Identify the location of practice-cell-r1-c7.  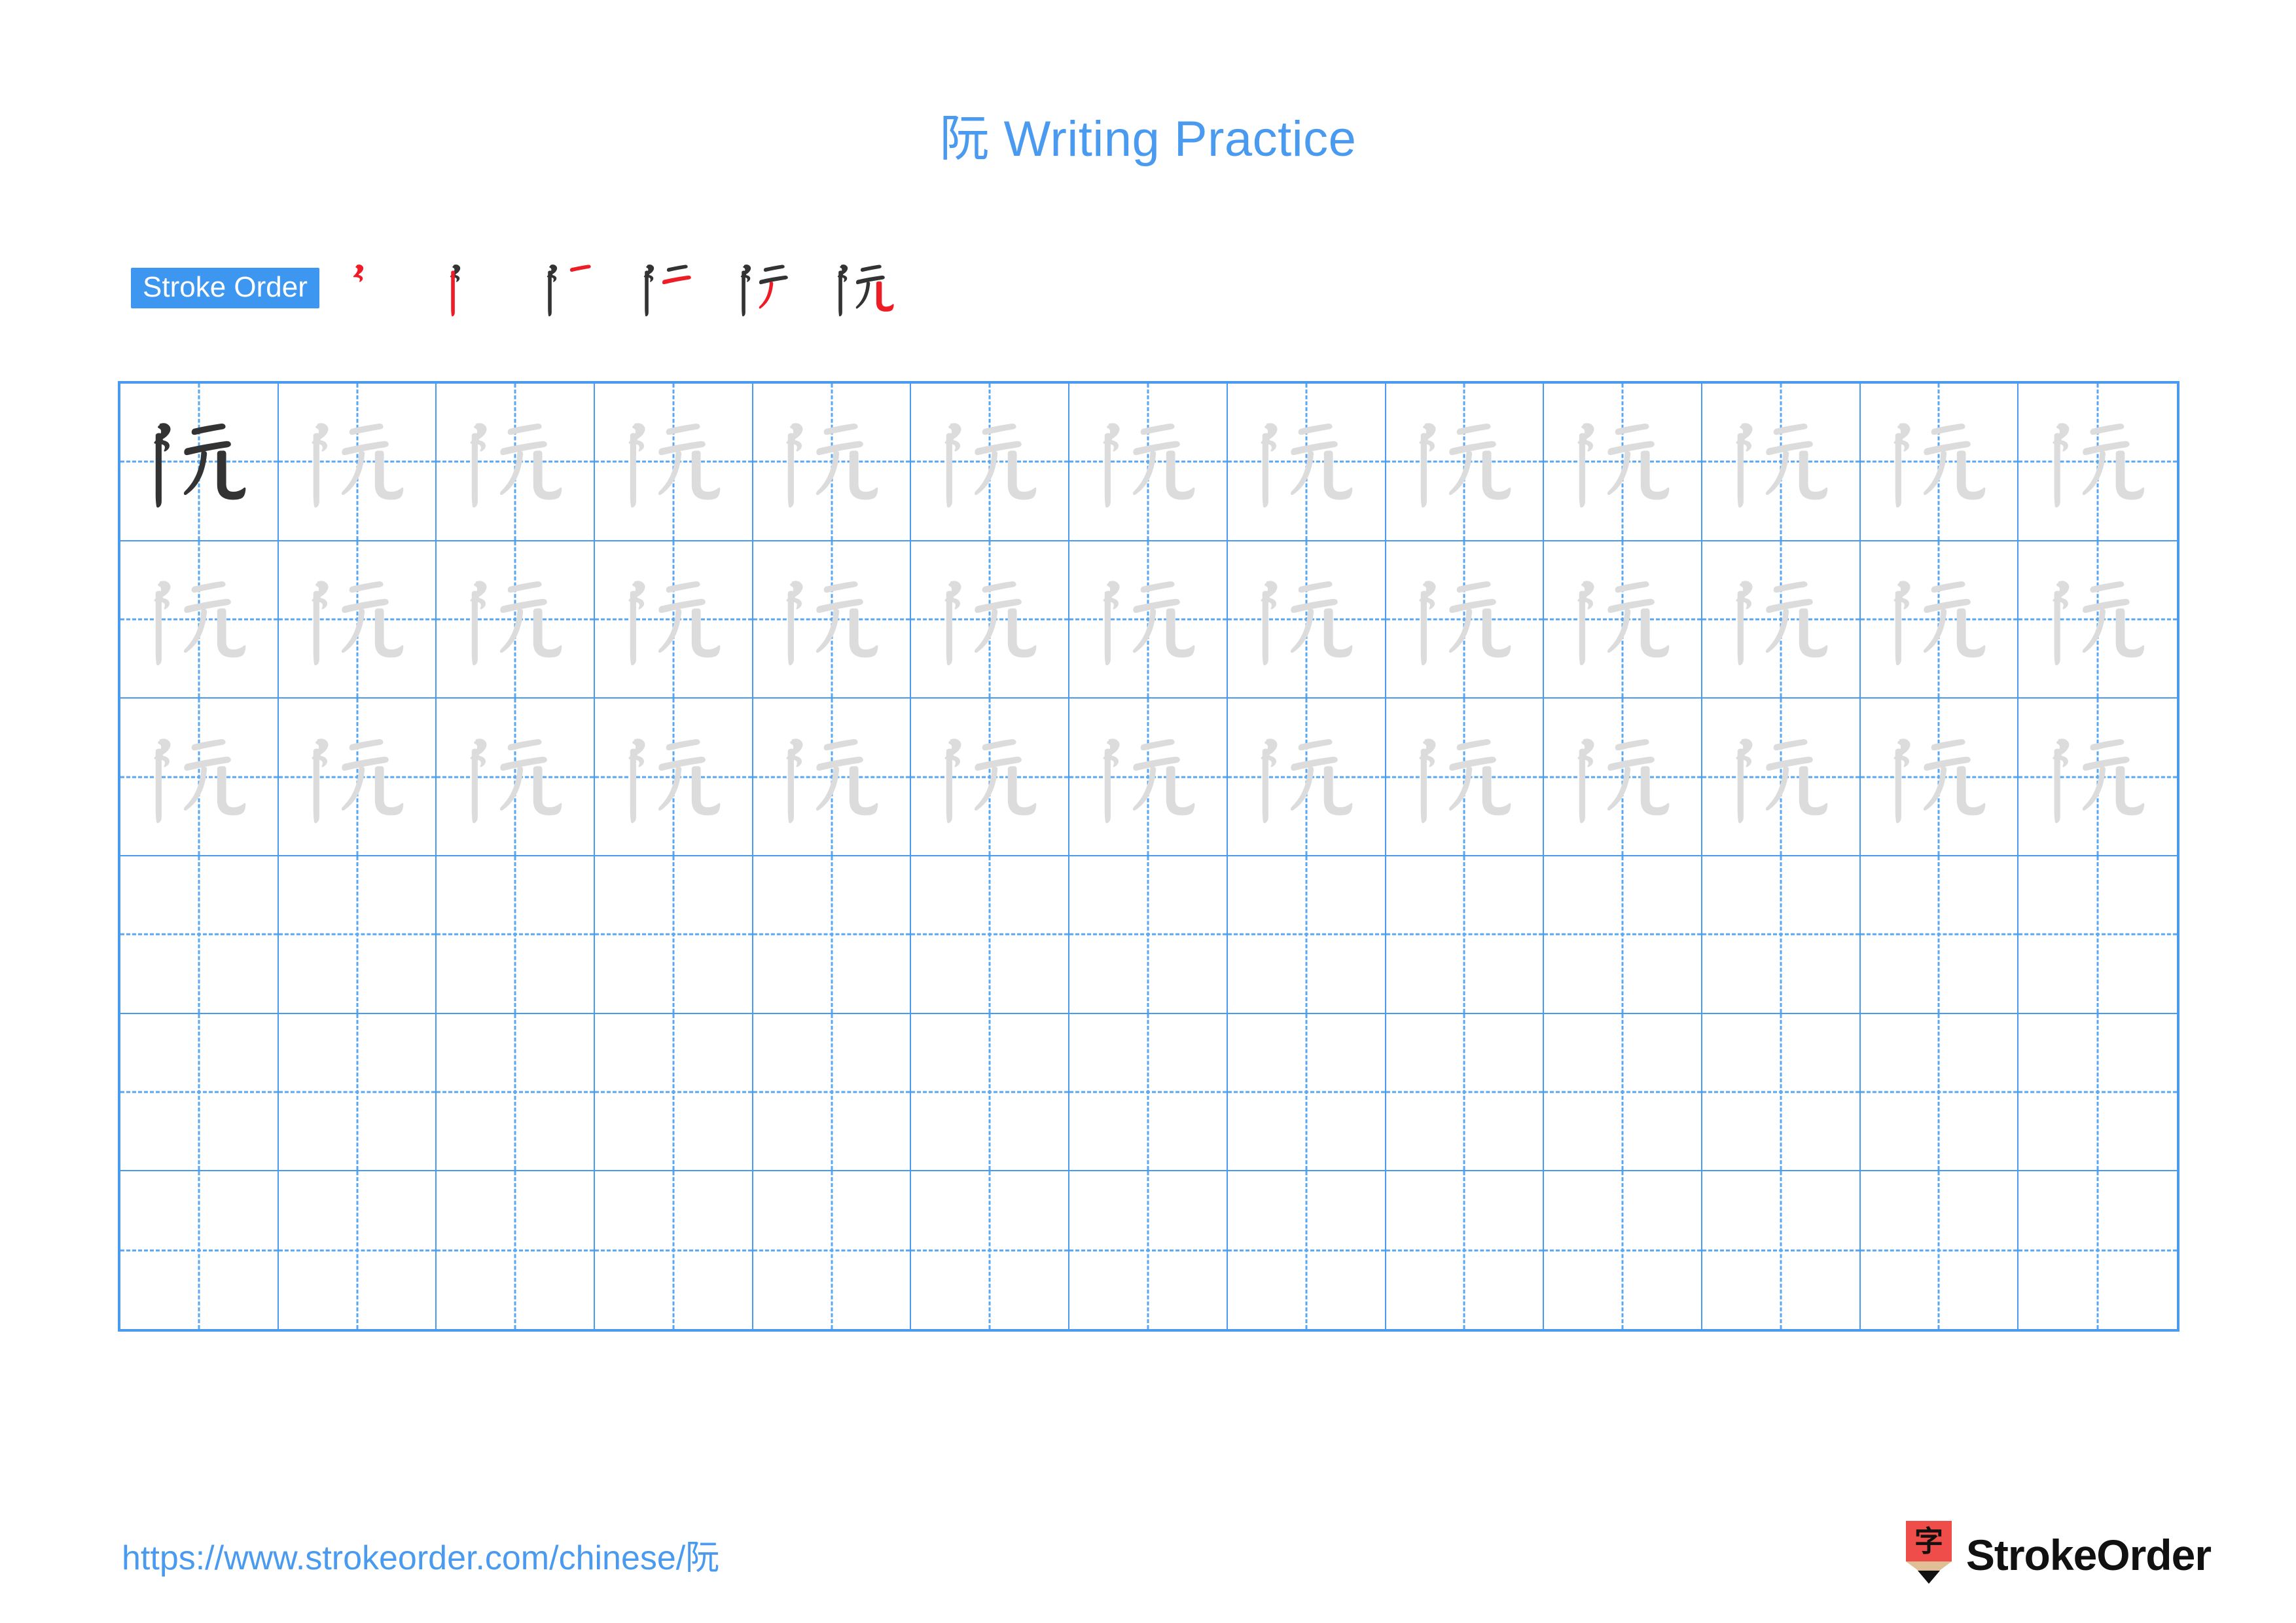
(1148, 462).